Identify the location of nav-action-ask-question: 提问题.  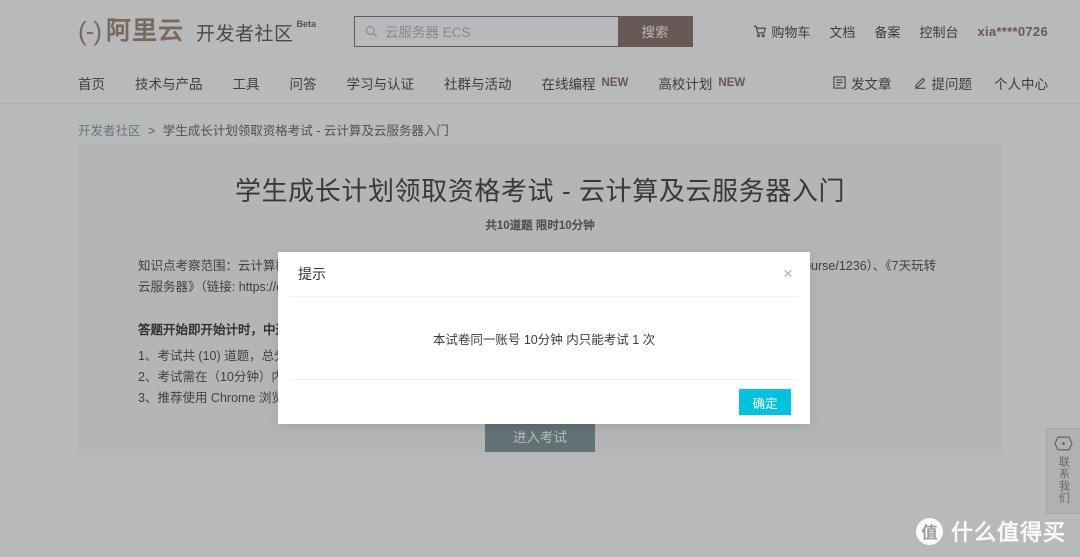
(943, 83).